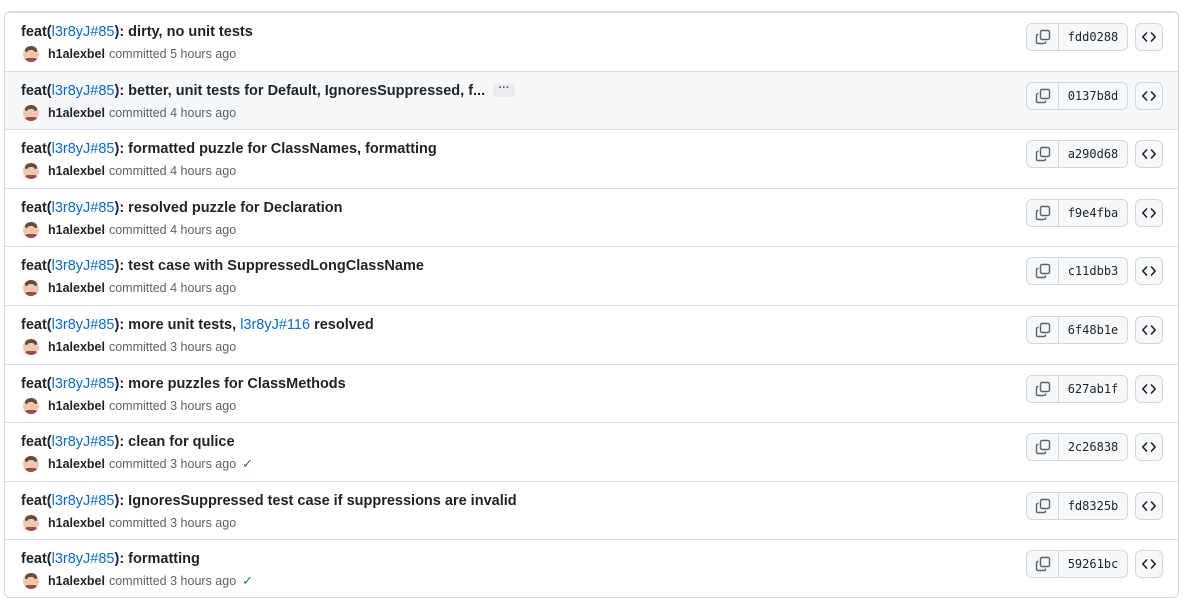 The height and width of the screenshot is (603, 1187). What do you see at coordinates (504, 90) in the screenshot?
I see `expand-message-button: ···` at bounding box center [504, 90].